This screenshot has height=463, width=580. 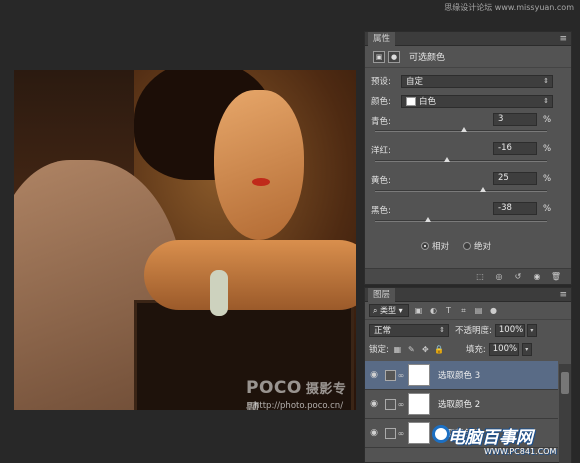 I want to click on tab-properties: 属性, so click(x=382, y=38).